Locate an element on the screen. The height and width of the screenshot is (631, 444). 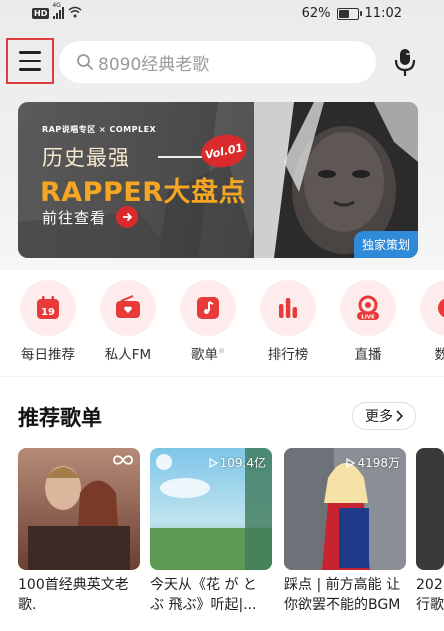
shortcut-playlist: 歌单® is located at coordinates (208, 321).